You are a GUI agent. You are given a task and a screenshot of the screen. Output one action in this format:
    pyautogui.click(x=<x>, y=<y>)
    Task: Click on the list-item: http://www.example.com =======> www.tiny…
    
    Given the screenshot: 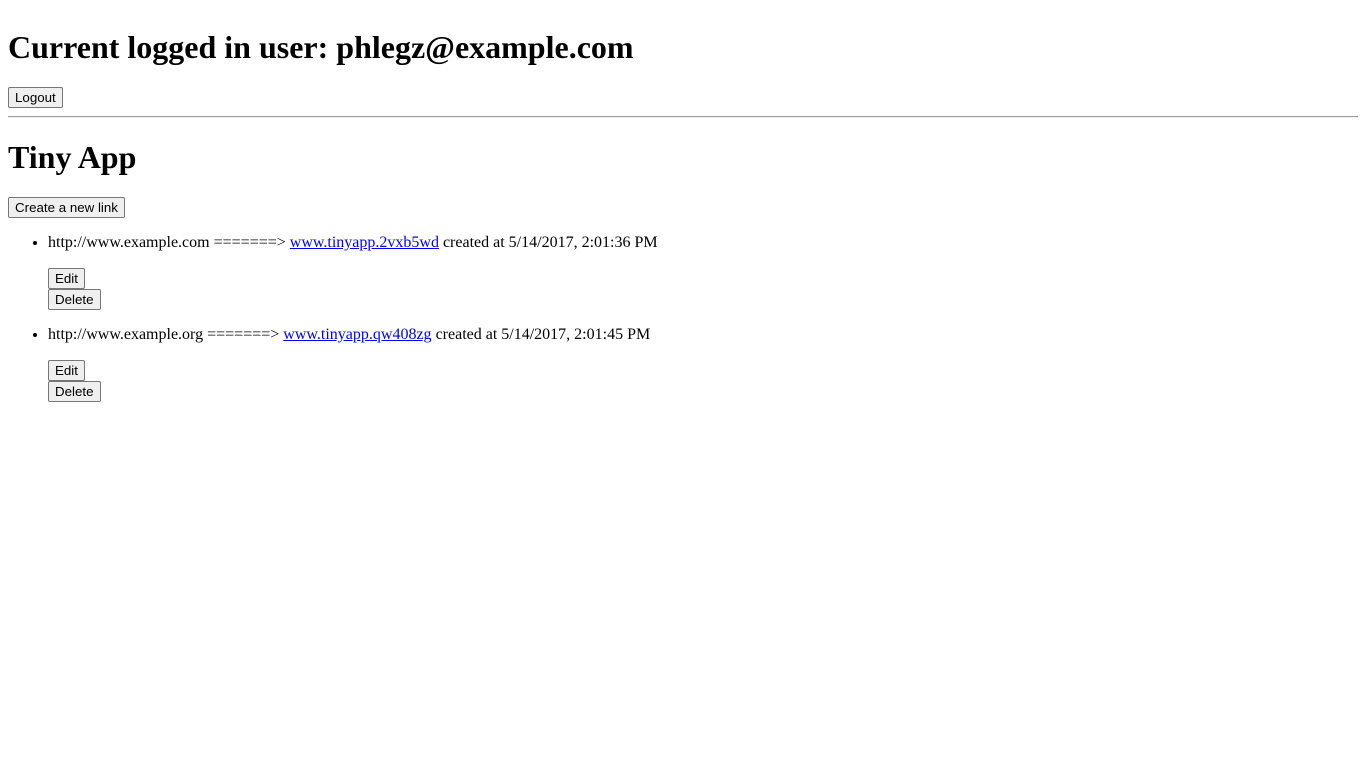 What is the action you would take?
    pyautogui.click(x=703, y=272)
    